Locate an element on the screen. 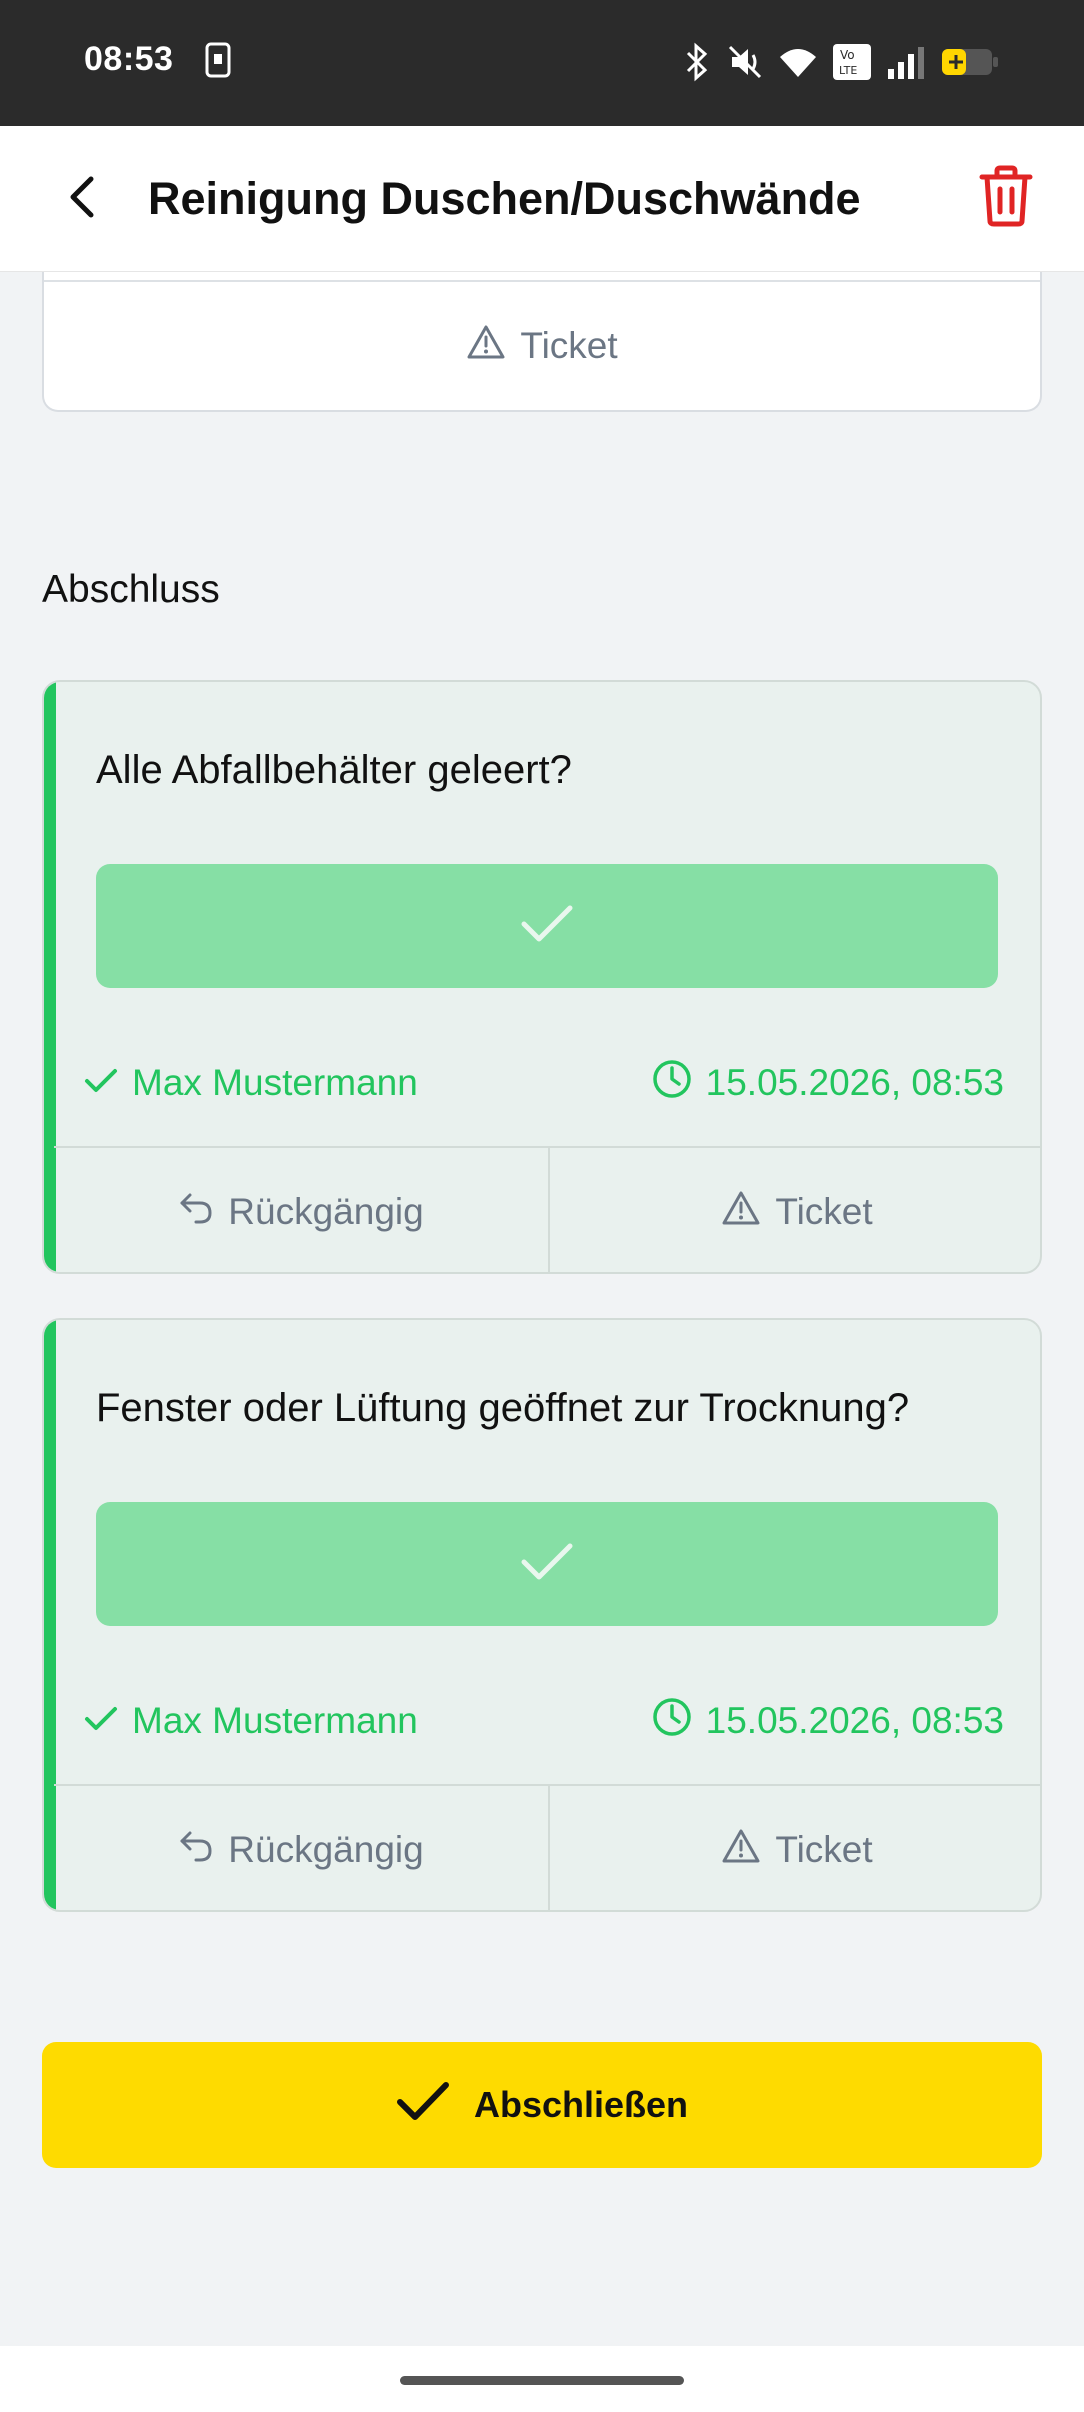 The height and width of the screenshot is (2412, 1084). back-button is located at coordinates (83, 199).